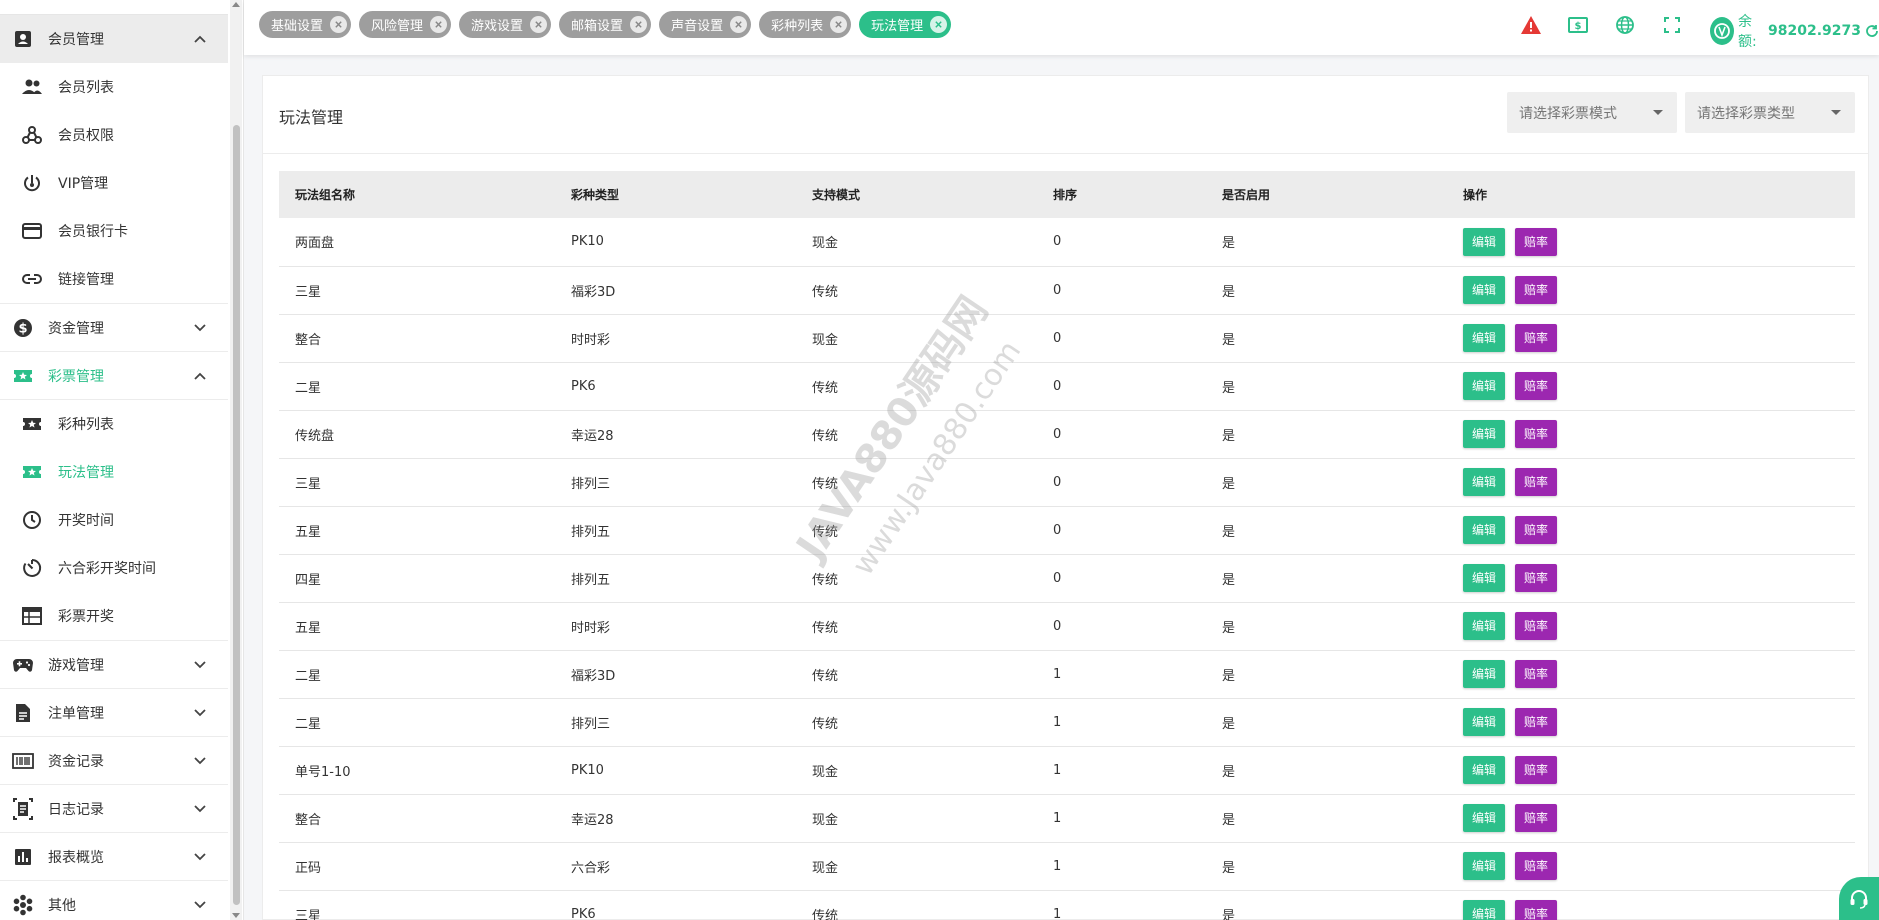 The height and width of the screenshot is (920, 1879). What do you see at coordinates (76, 328) in the screenshot?
I see `sidebar-group-label: 资金管理` at bounding box center [76, 328].